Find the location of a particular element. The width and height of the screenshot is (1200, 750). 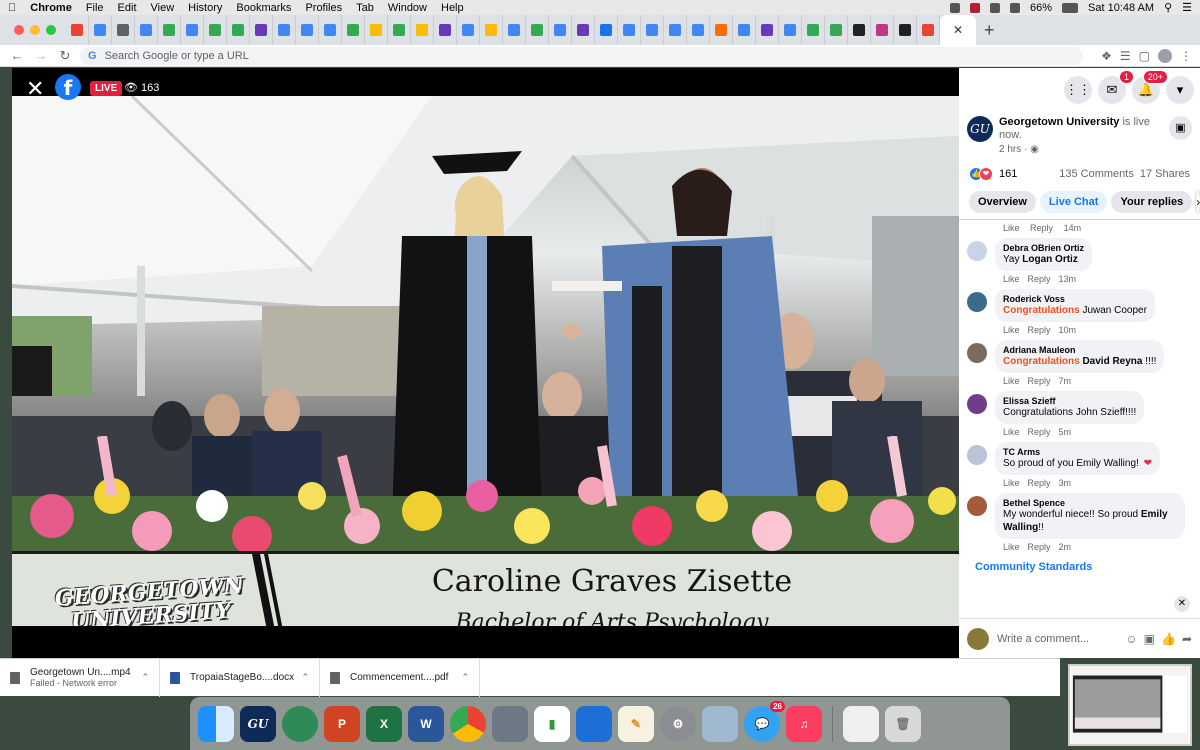

clock: Sat 10:48 AM is located at coordinates (1121, 8).